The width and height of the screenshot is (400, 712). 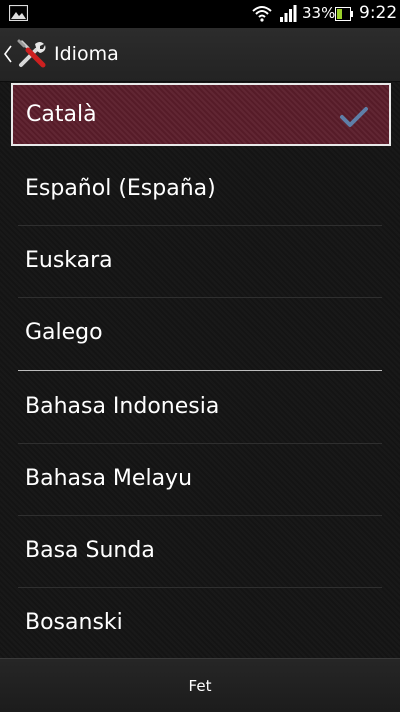 I want to click on list-item-label: Bahasa Indonesia, so click(x=122, y=406).